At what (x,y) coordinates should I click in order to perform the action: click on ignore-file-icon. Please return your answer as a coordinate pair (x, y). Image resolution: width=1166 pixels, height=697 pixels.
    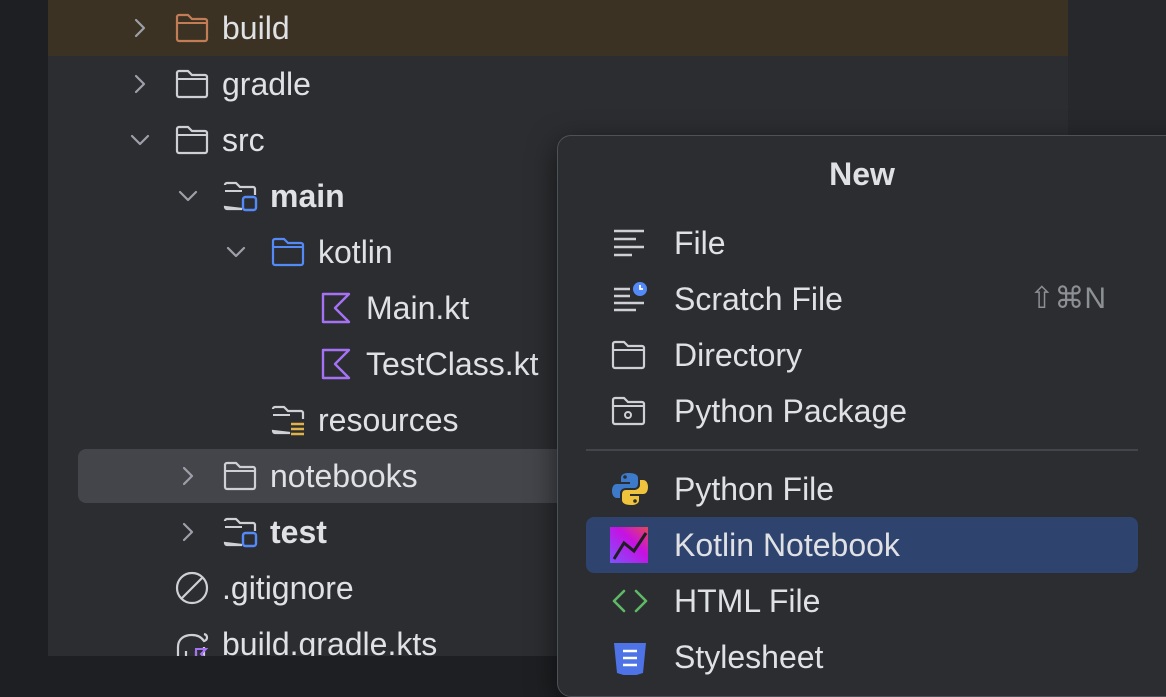
    Looking at the image, I should click on (192, 588).